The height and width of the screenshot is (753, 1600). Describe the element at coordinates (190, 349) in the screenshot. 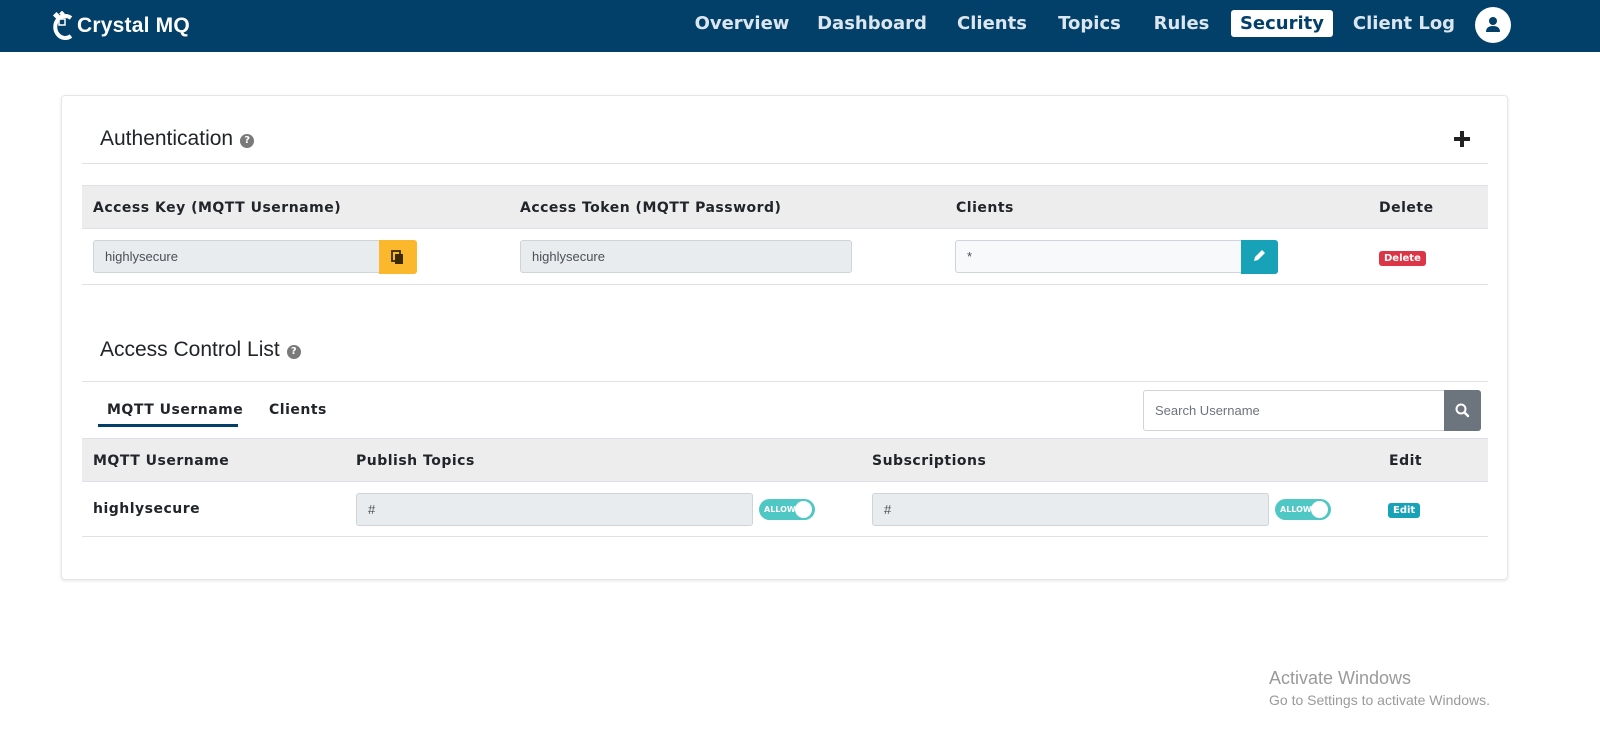

I see `acl-title: Access Control List` at that location.